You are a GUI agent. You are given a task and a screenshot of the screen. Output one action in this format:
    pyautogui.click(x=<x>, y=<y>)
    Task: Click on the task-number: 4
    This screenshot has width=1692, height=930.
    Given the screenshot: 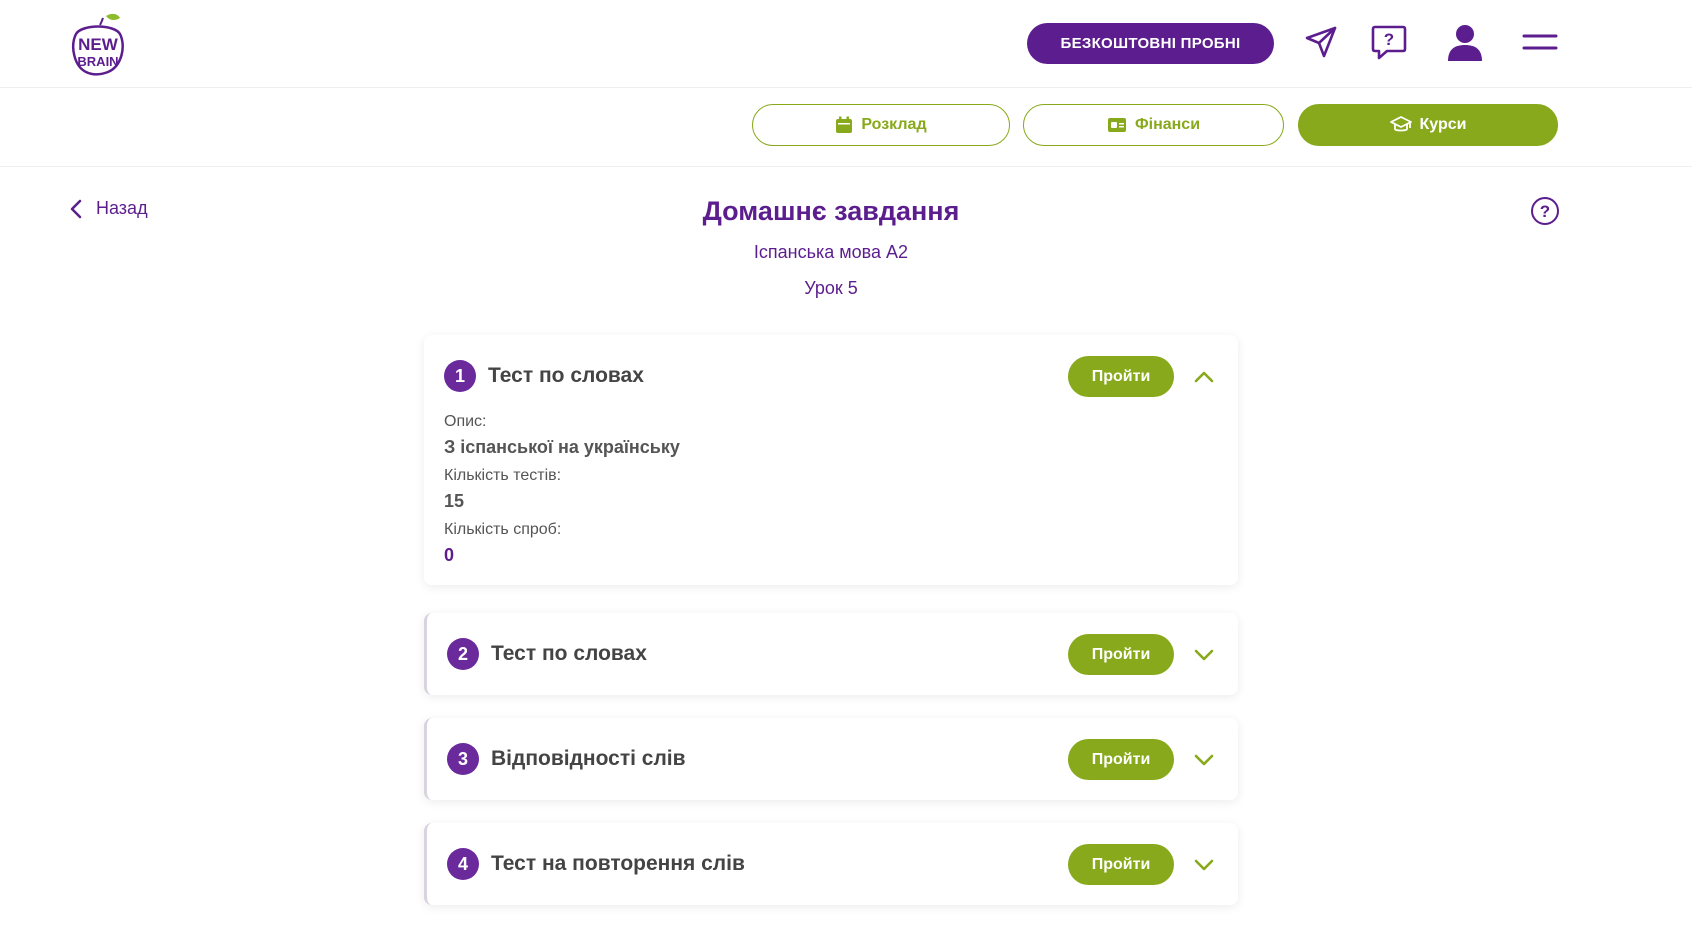 What is the action you would take?
    pyautogui.click(x=463, y=864)
    